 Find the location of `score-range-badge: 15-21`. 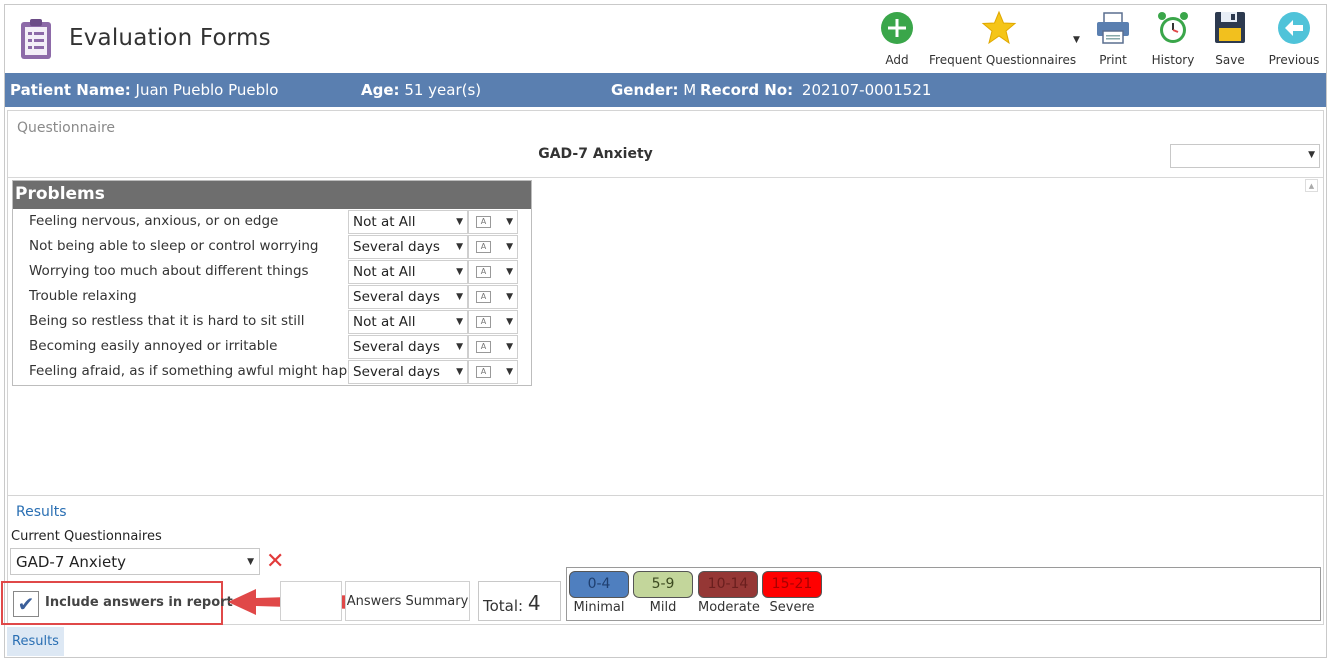

score-range-badge: 15-21 is located at coordinates (792, 584).